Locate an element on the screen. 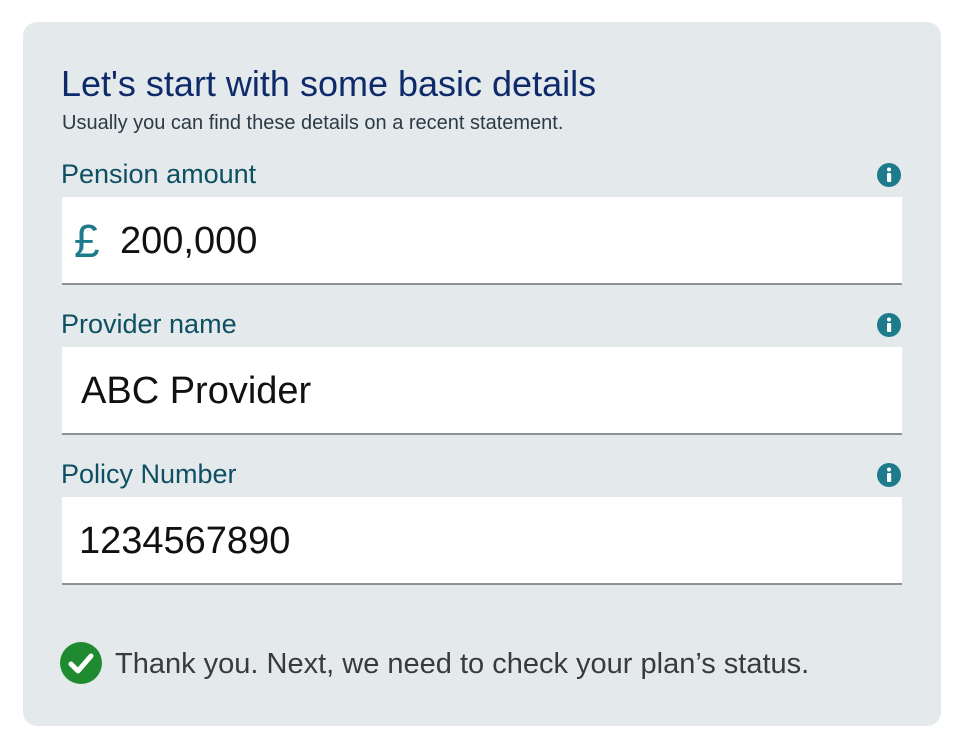 The image size is (964, 753). pension-amount-field: £ 200,000 is located at coordinates (482, 241).